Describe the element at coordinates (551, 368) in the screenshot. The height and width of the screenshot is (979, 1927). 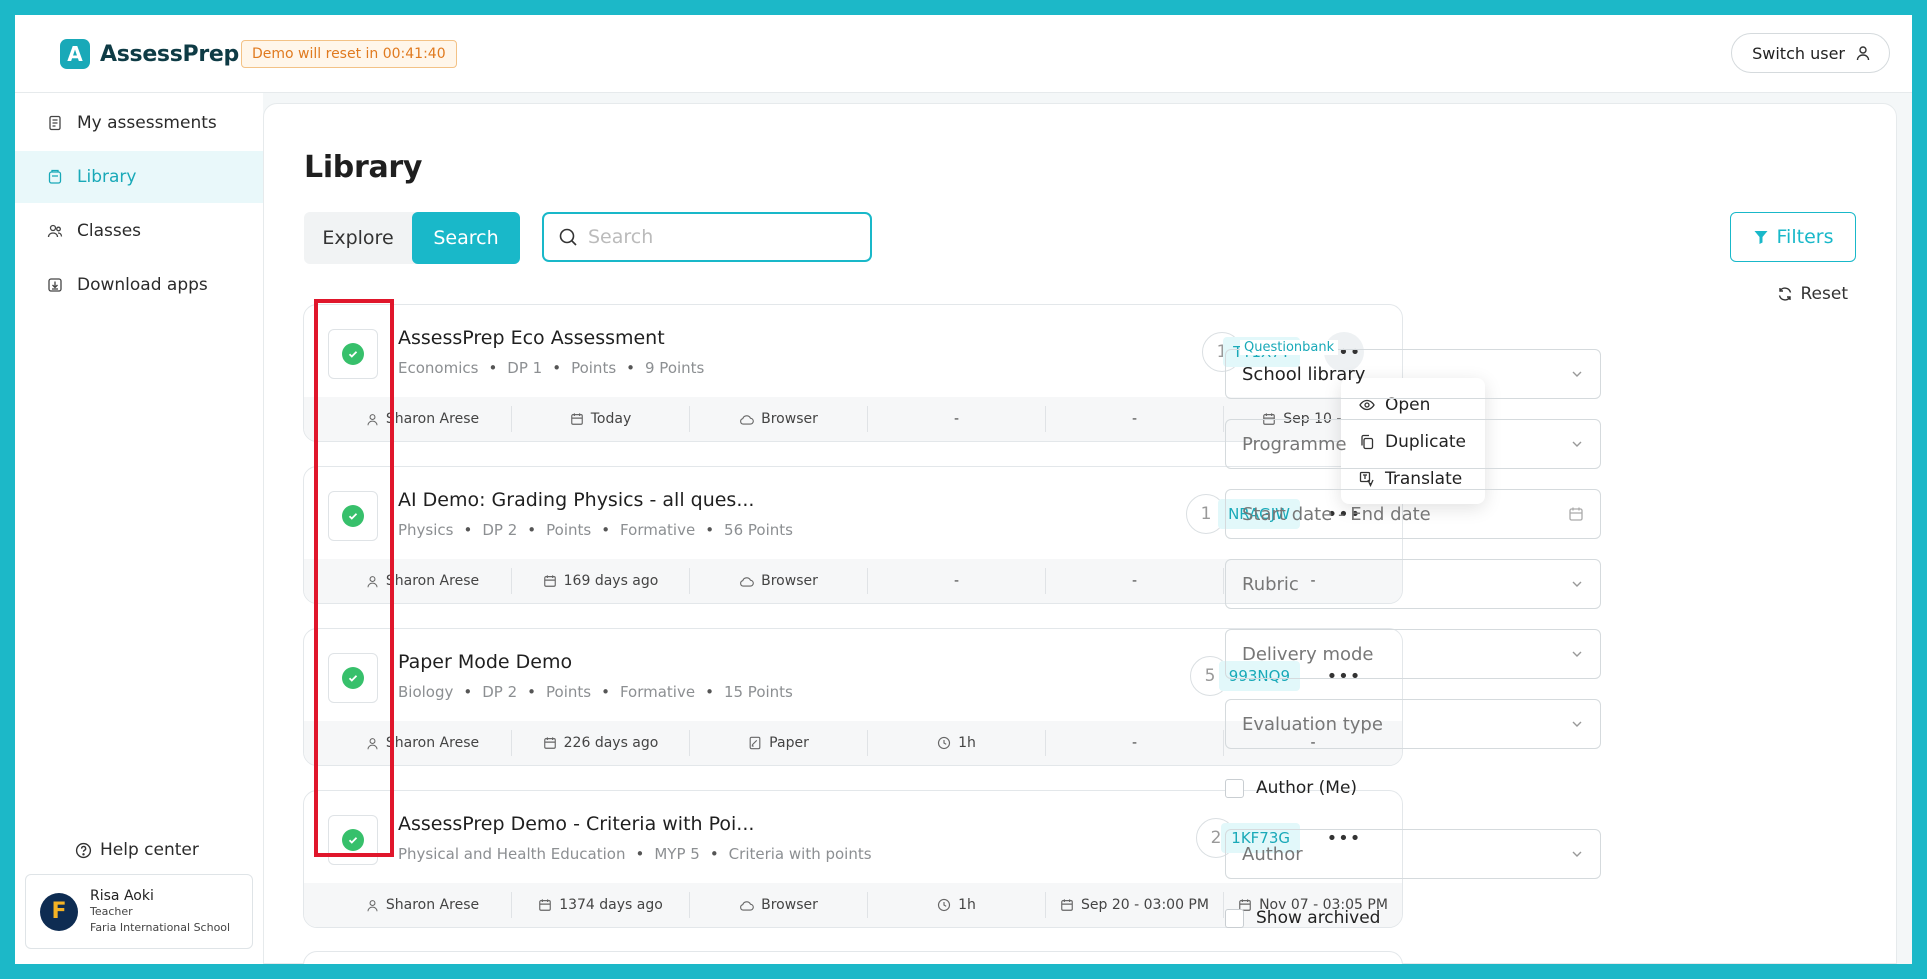
I see `assessment-meta: Economics • DP 1 • Points • 9 Points` at that location.